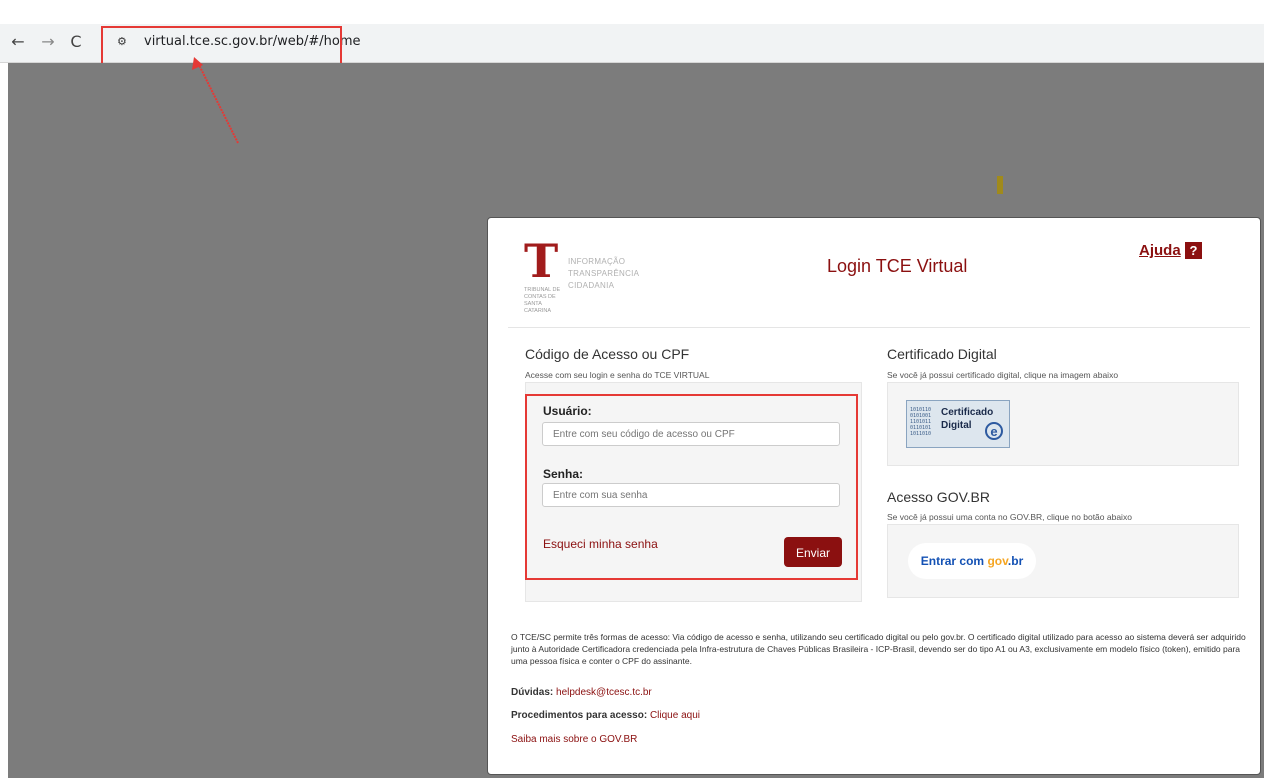 The width and height of the screenshot is (1264, 778). I want to click on login-section-title: Código de Acesso ou CPF, so click(607, 354).